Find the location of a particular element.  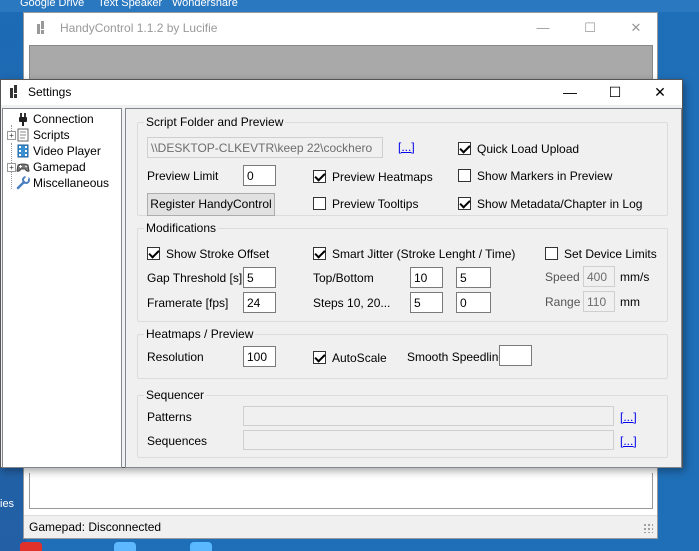

sequences-path-field is located at coordinates (428, 440).